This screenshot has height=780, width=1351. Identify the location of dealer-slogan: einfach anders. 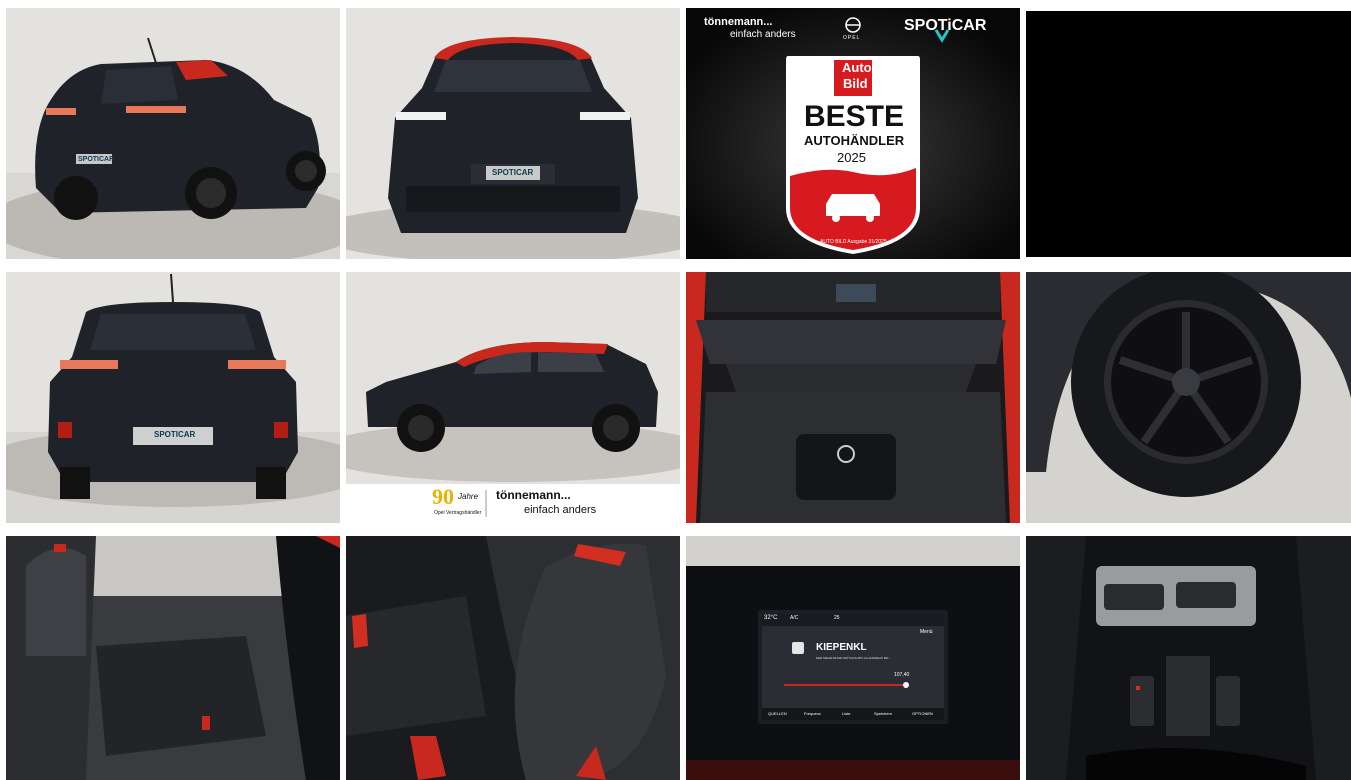
(763, 34).